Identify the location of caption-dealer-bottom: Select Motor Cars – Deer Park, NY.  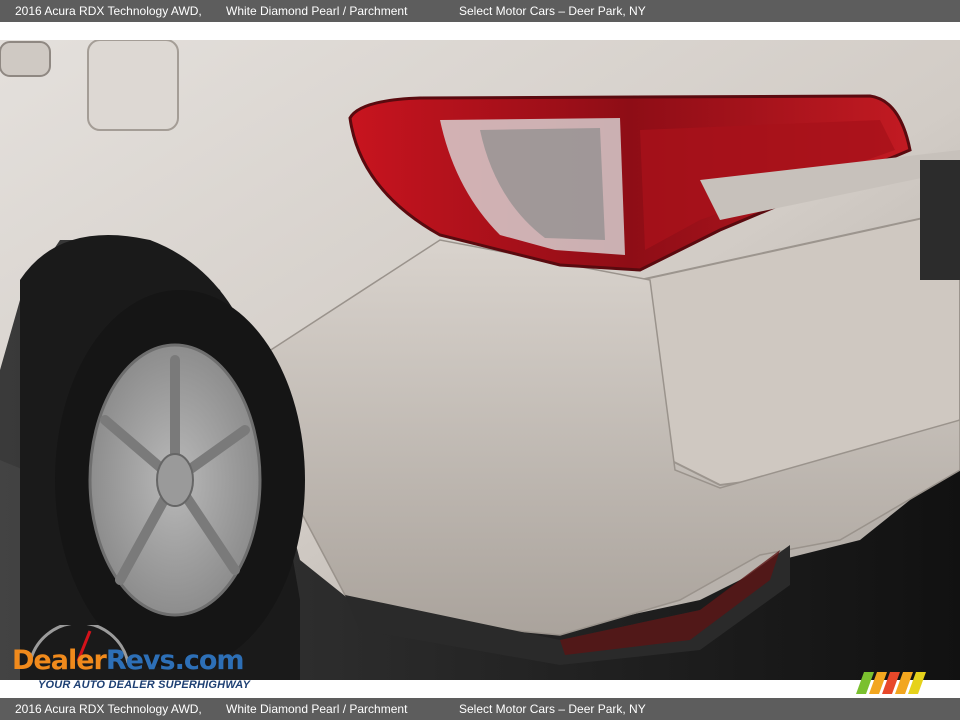
(552, 709).